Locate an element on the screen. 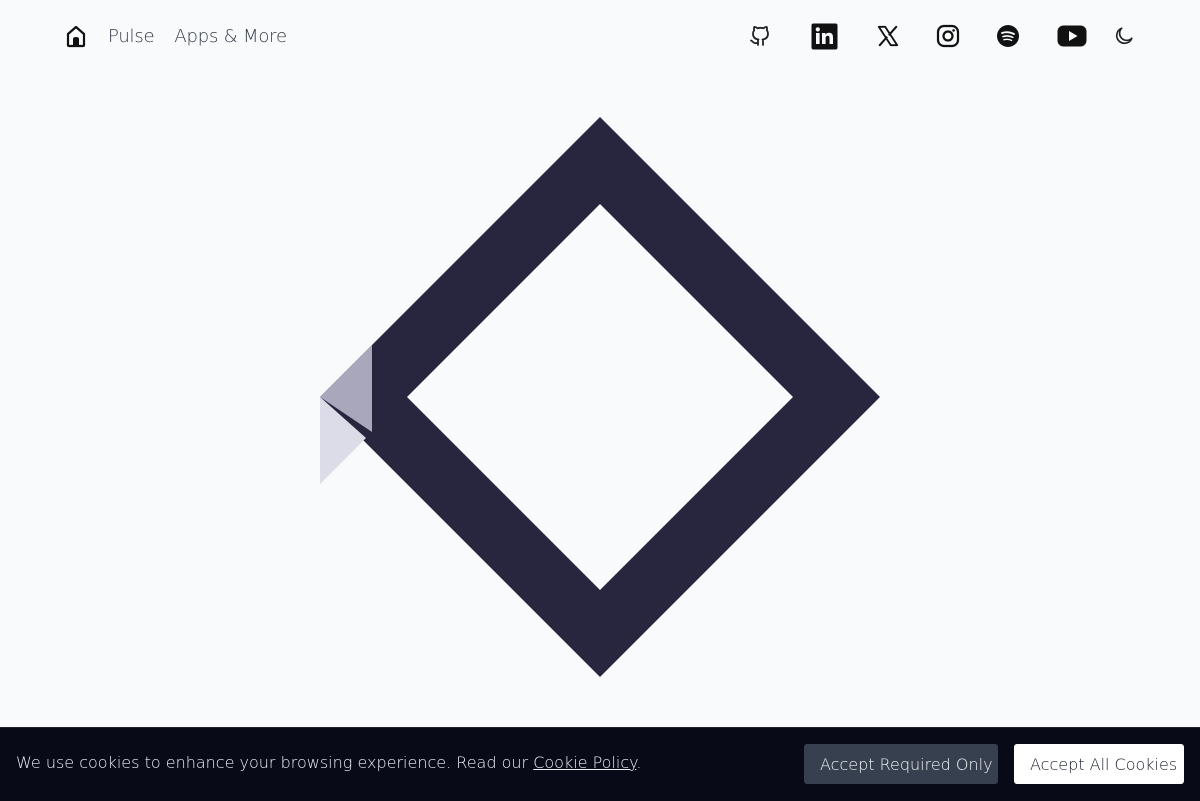 The width and height of the screenshot is (1200, 801). github-icon is located at coordinates (759, 36).